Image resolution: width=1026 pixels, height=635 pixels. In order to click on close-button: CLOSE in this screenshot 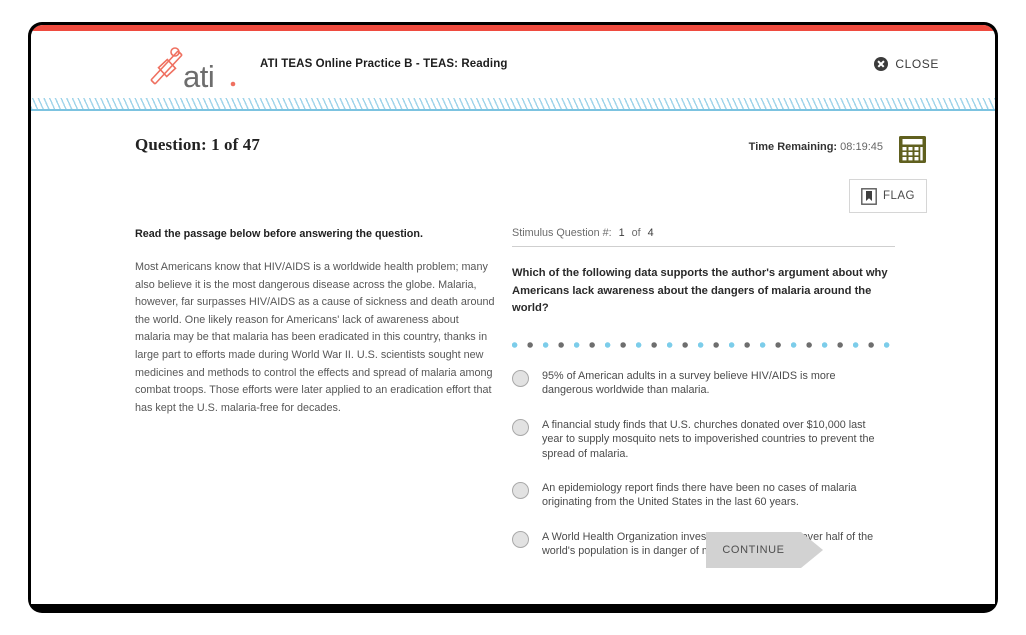, I will do `click(906, 64)`.